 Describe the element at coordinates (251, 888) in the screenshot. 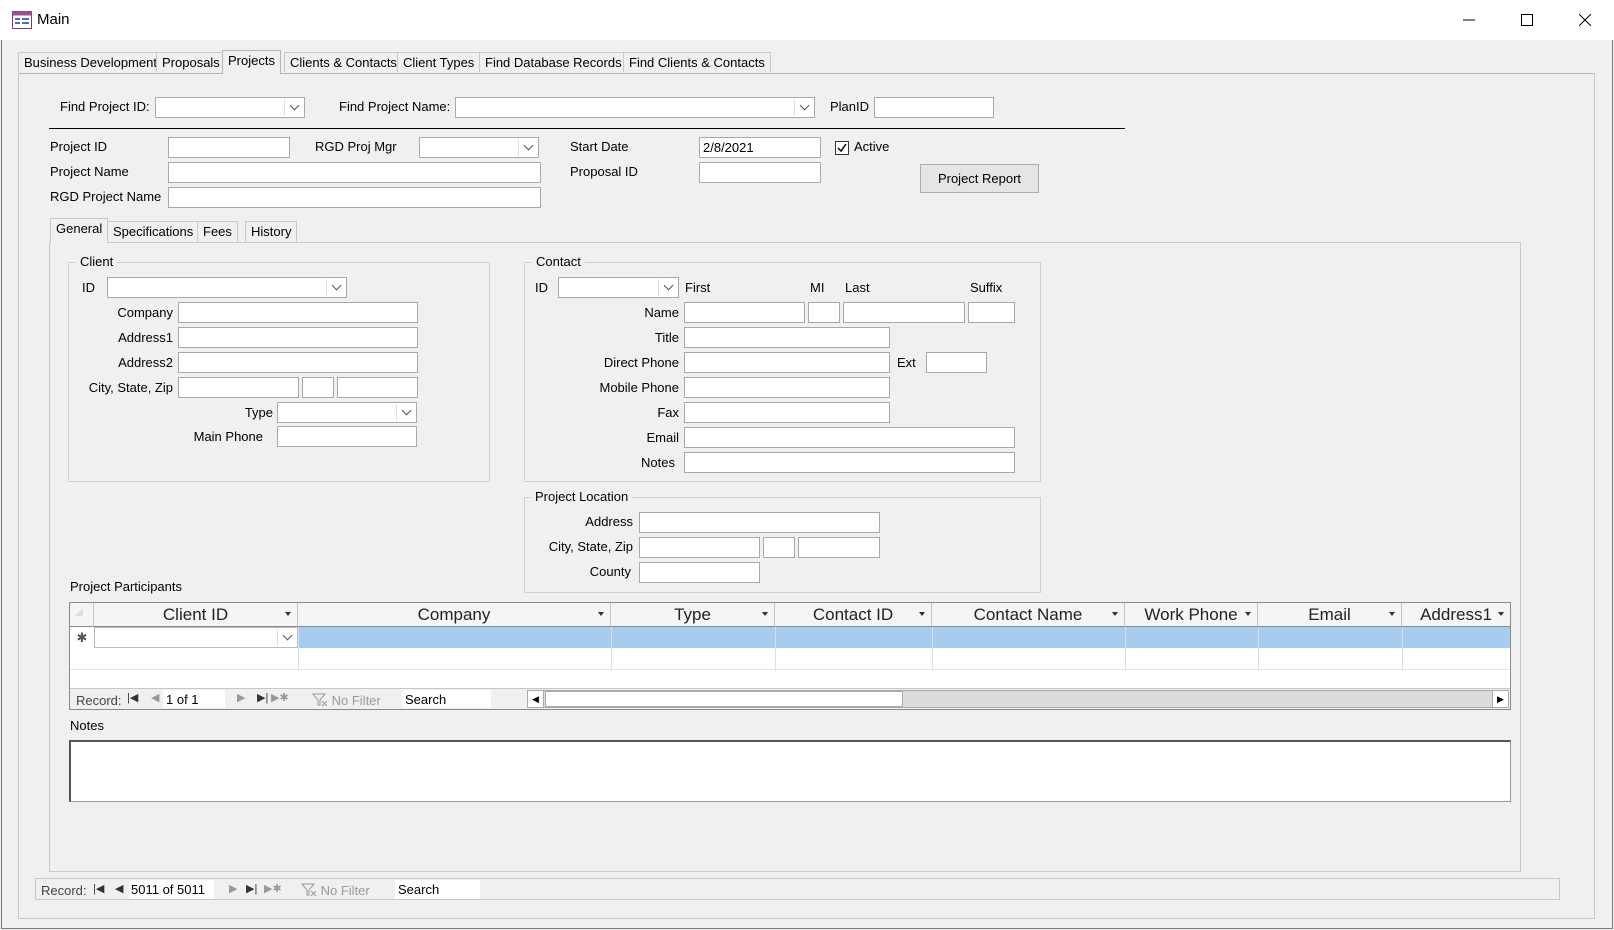

I see `form-last-record-icon: ▶|` at that location.